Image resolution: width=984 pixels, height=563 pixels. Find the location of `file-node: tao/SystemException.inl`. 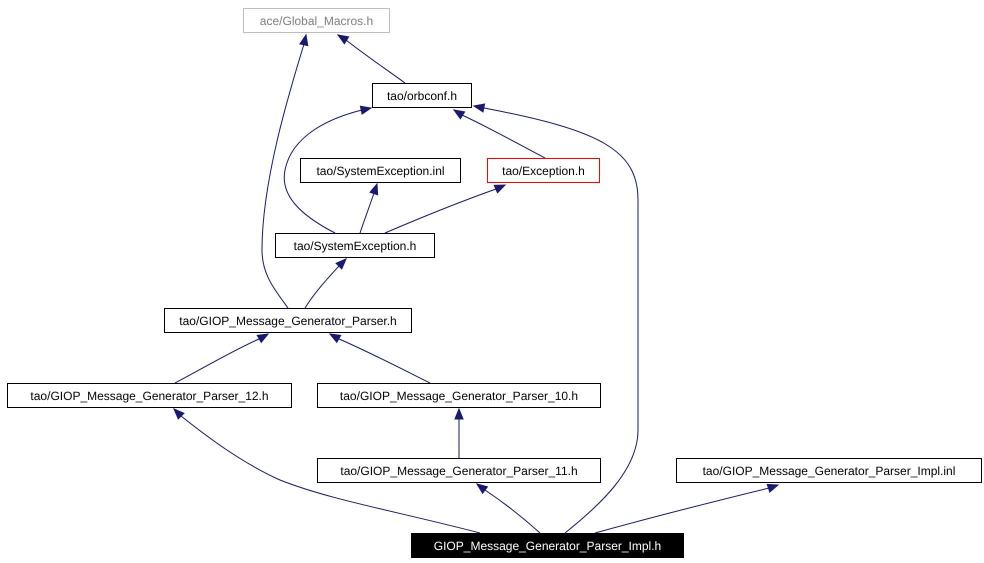

file-node: tao/SystemException.inl is located at coordinates (380, 170).